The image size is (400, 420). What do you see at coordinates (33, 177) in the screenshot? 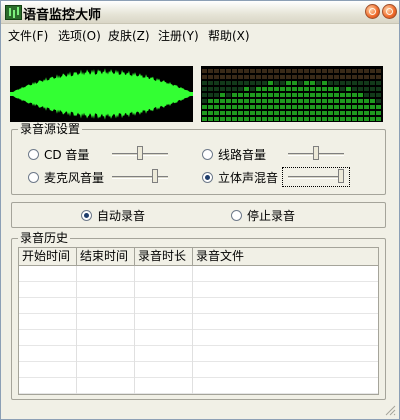
I see `mic-volume-radio` at bounding box center [33, 177].